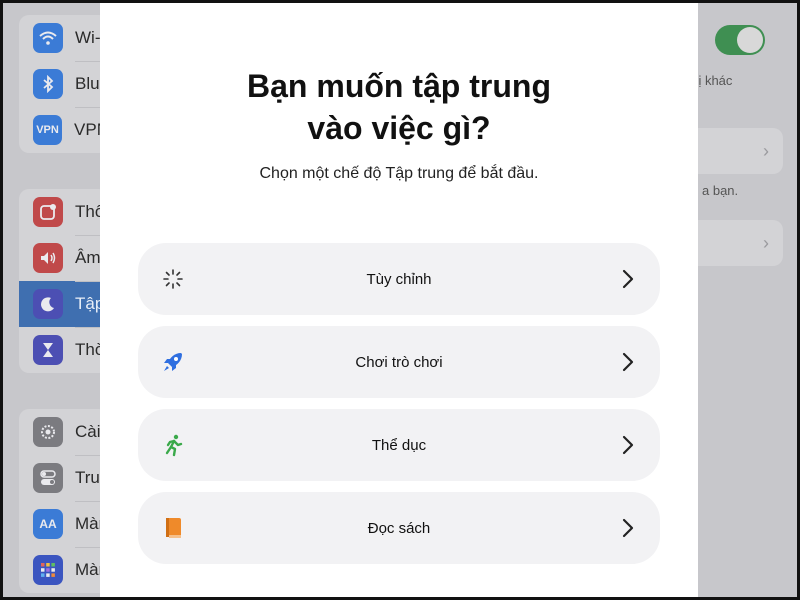 This screenshot has width=800, height=600. I want to click on switches-icon, so click(48, 478).